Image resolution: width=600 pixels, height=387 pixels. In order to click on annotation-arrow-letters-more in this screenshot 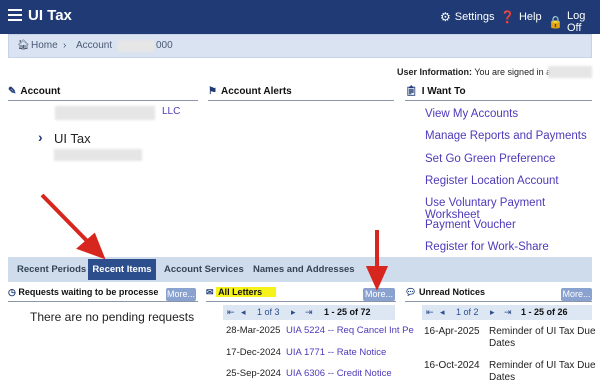, I will do `click(377, 260)`.